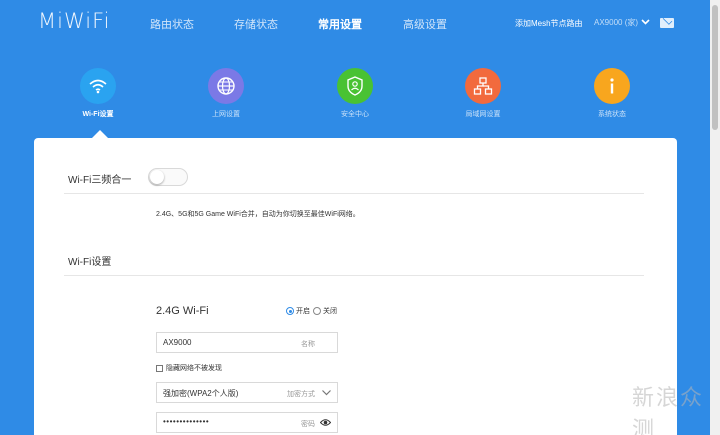  Describe the element at coordinates (182, 311) in the screenshot. I see `band-label: 2.4G Wi-Fi` at that location.